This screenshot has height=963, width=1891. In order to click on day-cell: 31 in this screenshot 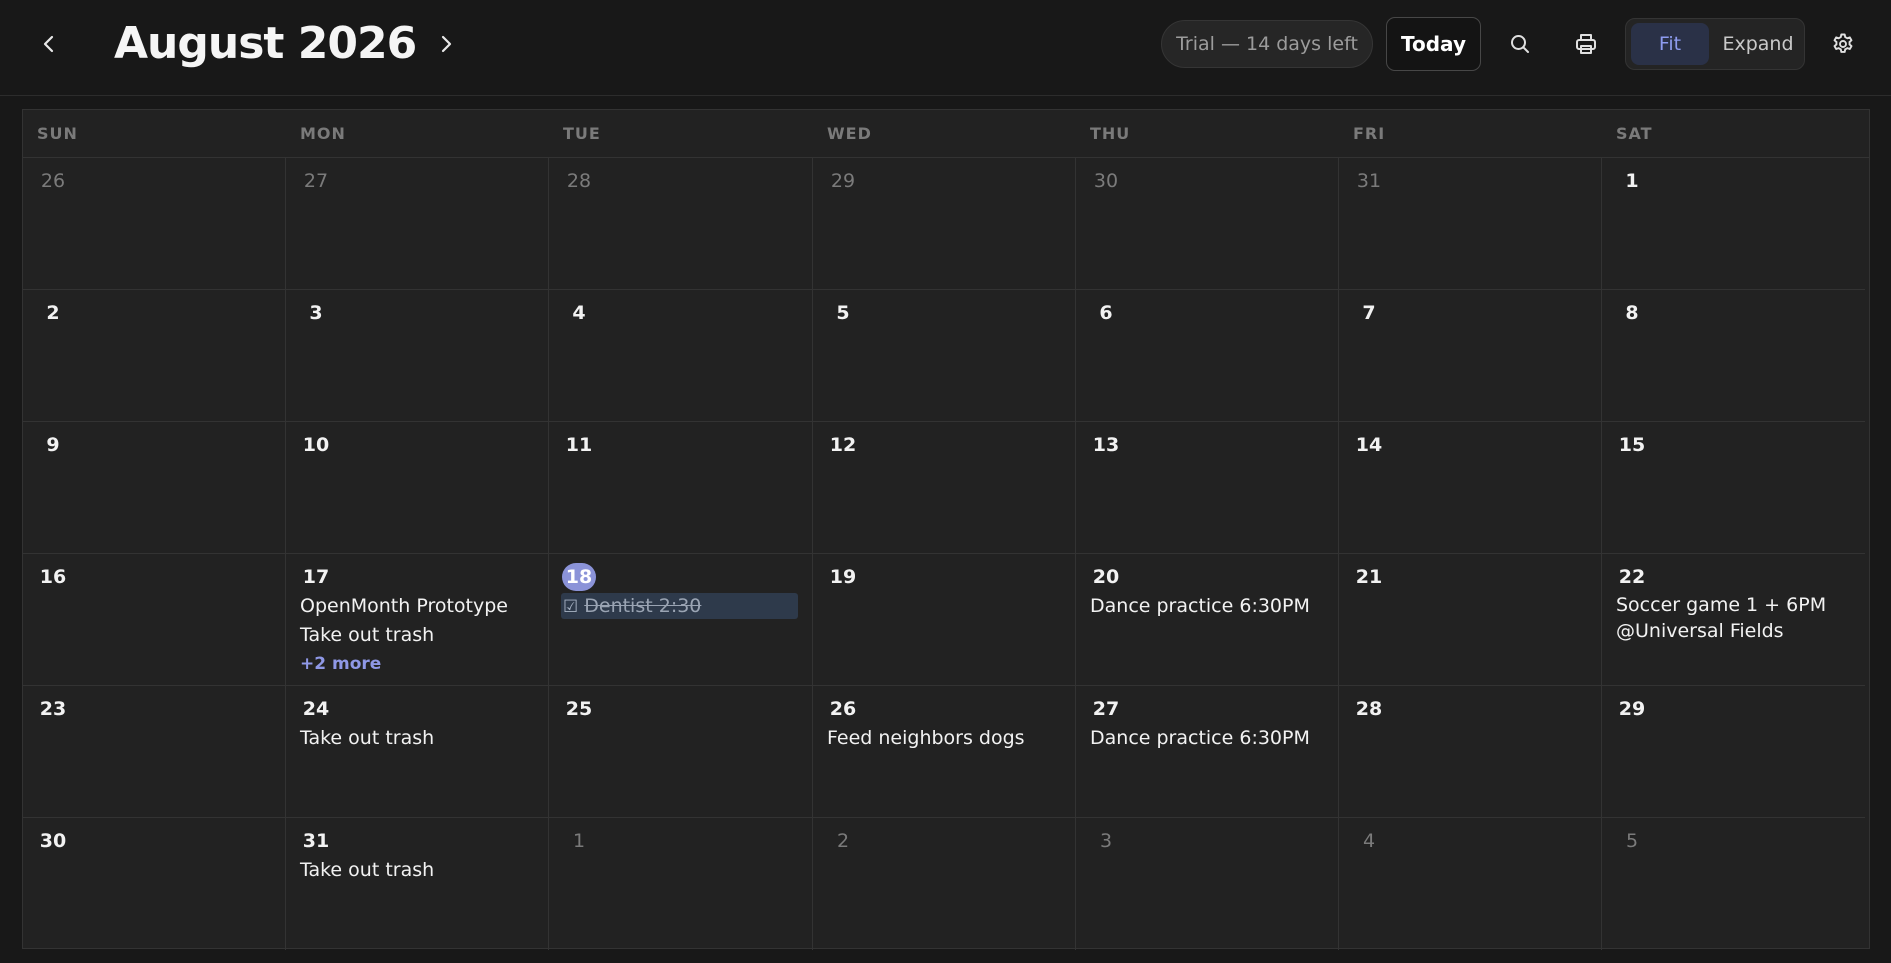, I will do `click(1470, 224)`.